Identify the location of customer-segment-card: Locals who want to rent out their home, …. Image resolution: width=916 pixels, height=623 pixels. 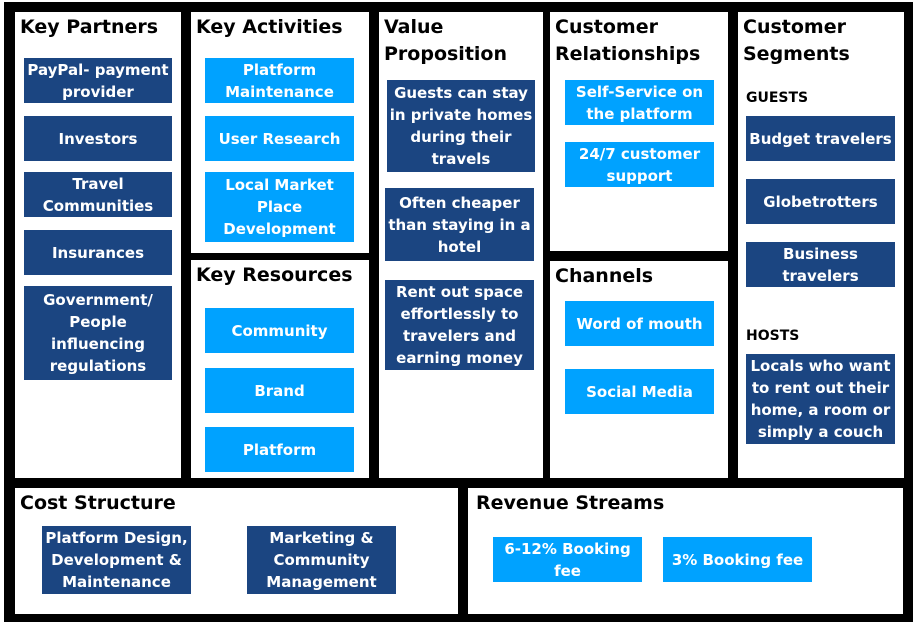
(820, 399).